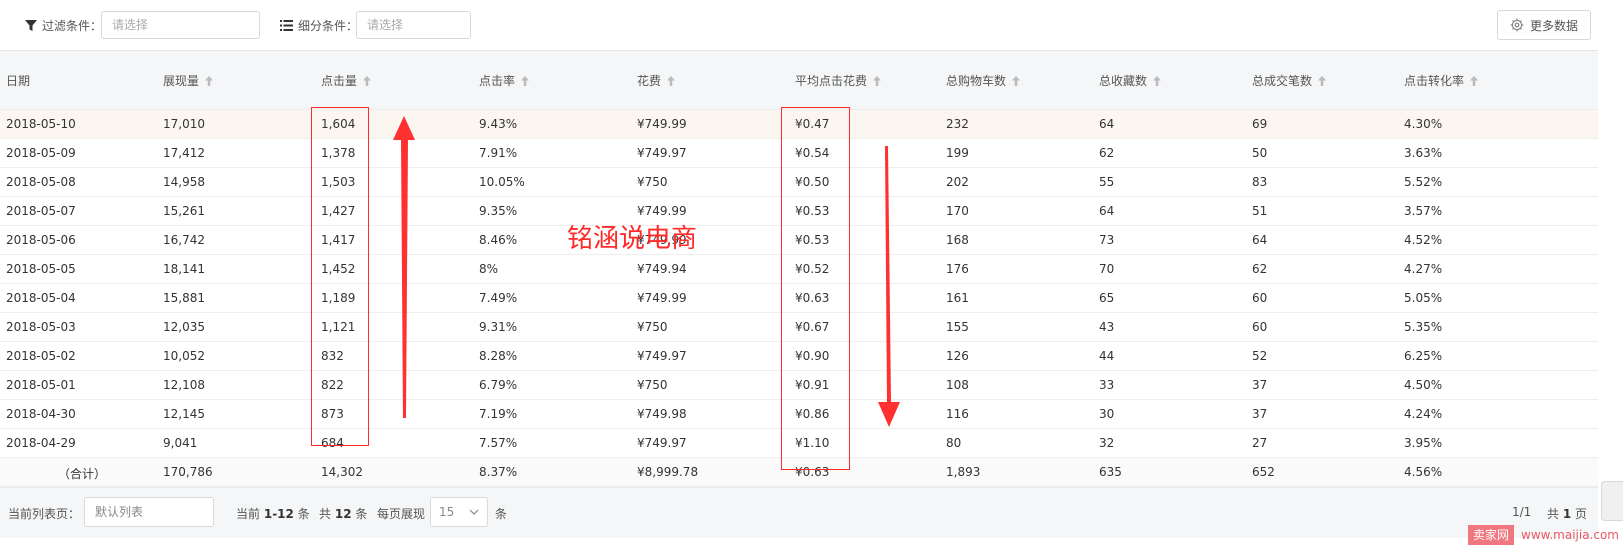 This screenshot has width=1623, height=548. What do you see at coordinates (498, 124) in the screenshot?
I see `cell-ctr: 9.43%` at bounding box center [498, 124].